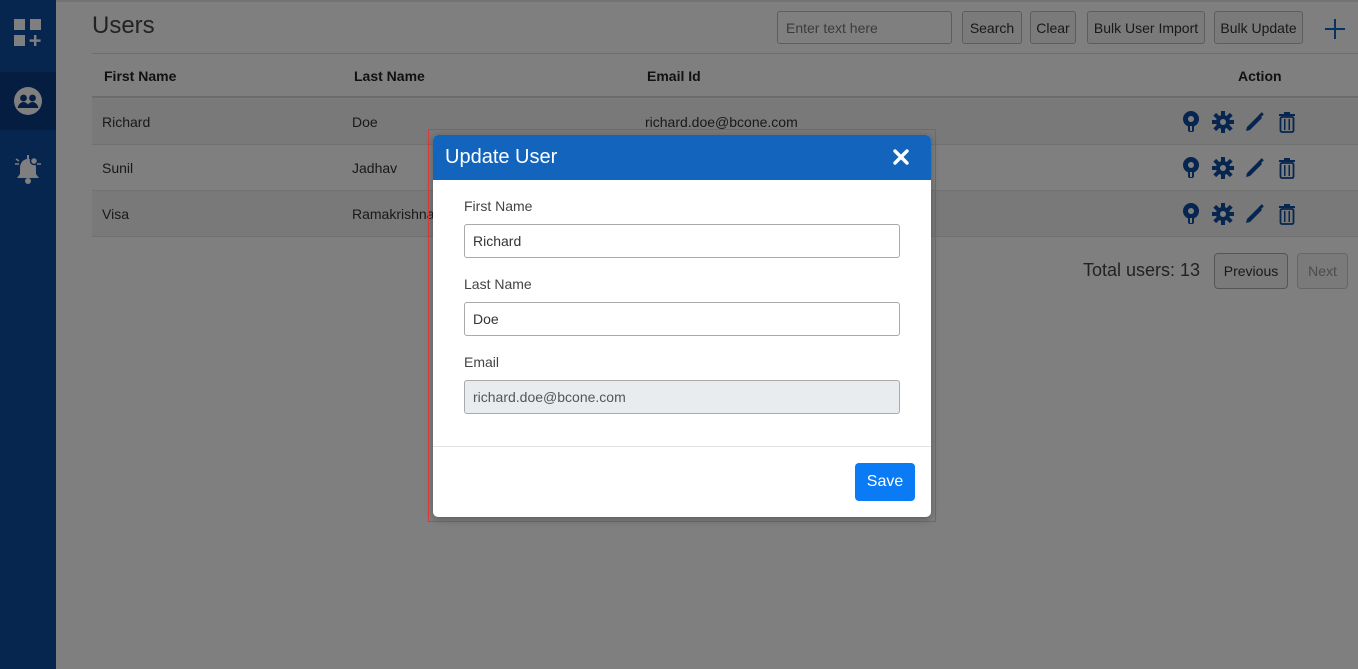 The height and width of the screenshot is (669, 1358). I want to click on modal-footer-divider, so click(682, 446).